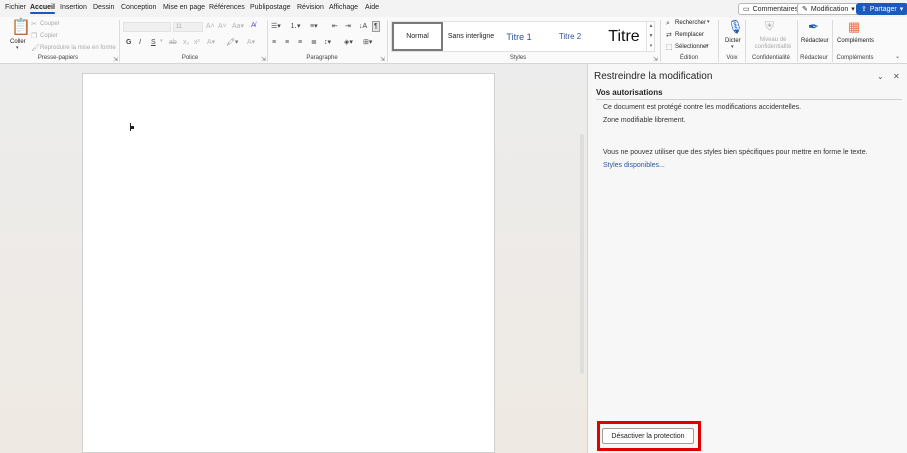  What do you see at coordinates (348, 26) in the screenshot?
I see `increase-indent-icon: ⇥` at bounding box center [348, 26].